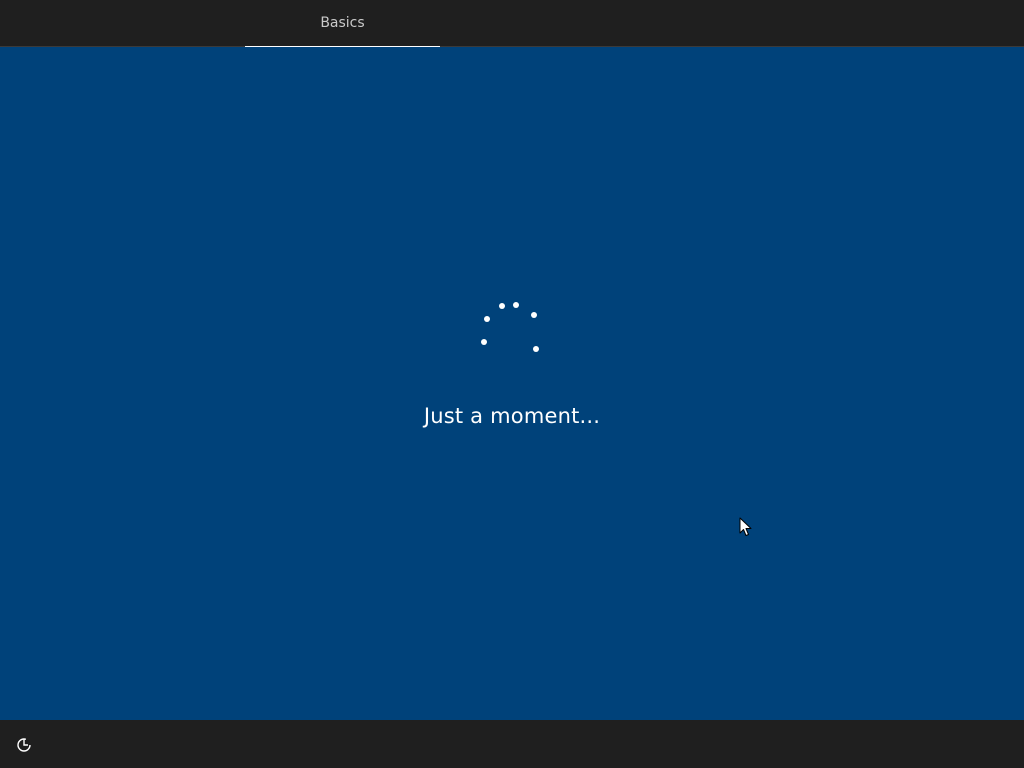 The width and height of the screenshot is (1024, 768). What do you see at coordinates (510, 327) in the screenshot?
I see `loading-spinner` at bounding box center [510, 327].